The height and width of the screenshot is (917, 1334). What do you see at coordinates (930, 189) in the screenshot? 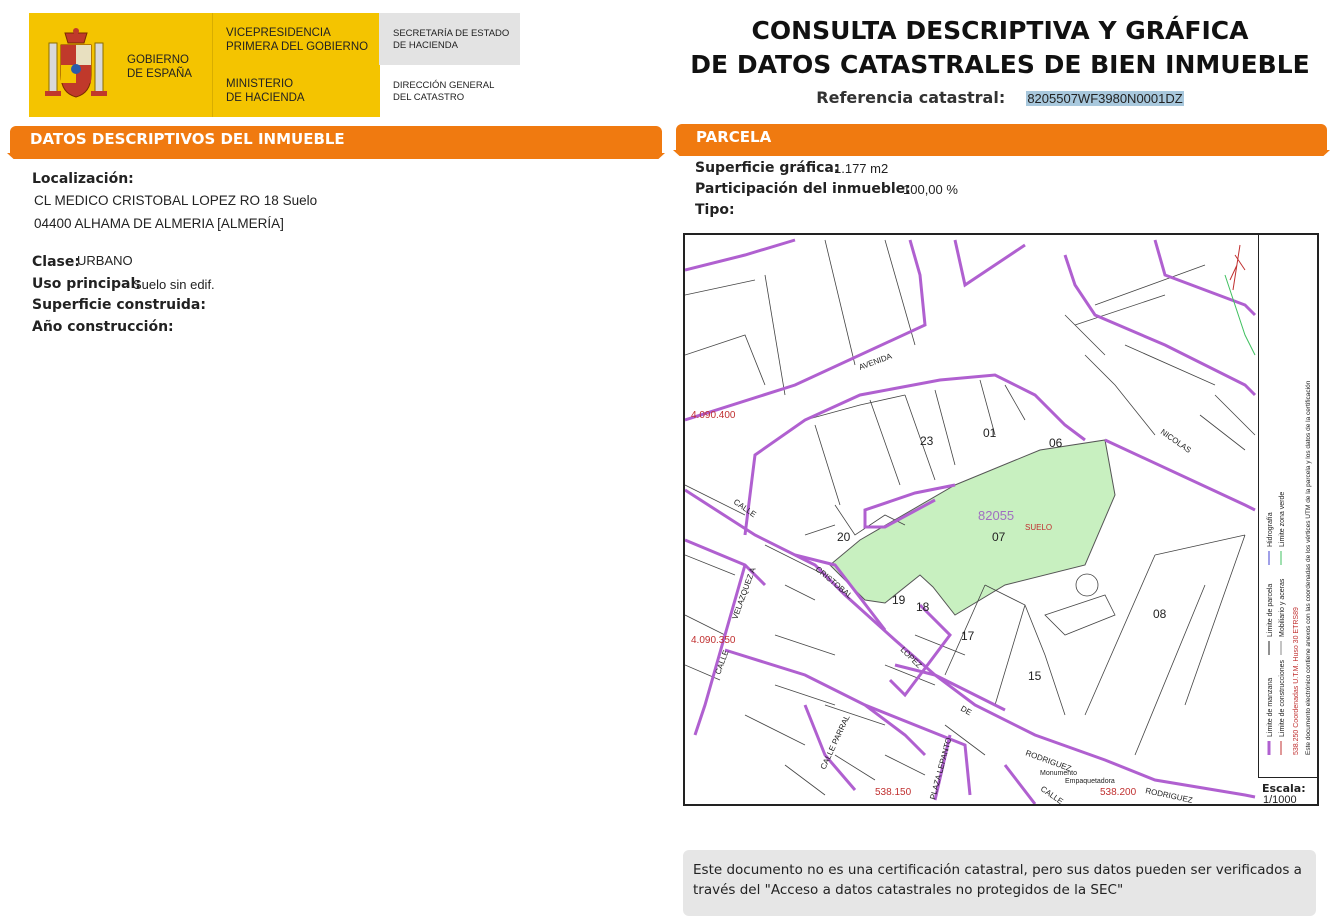
I see `participacion-value: 100,00 %` at bounding box center [930, 189].